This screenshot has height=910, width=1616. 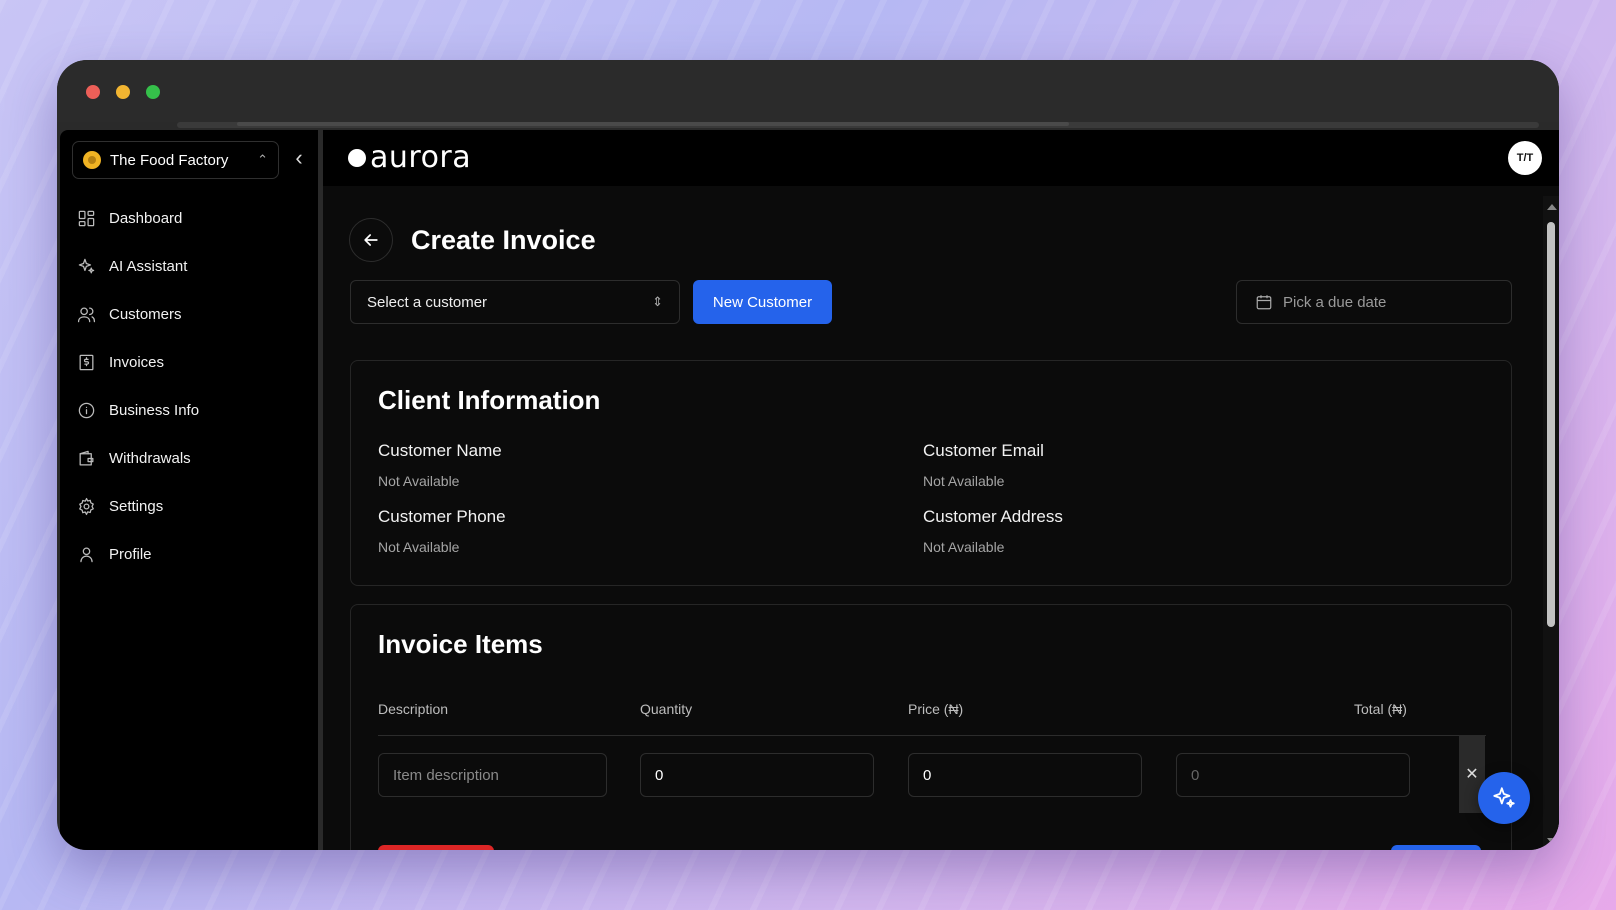 I want to click on minimize-window-button, so click(x=123, y=92).